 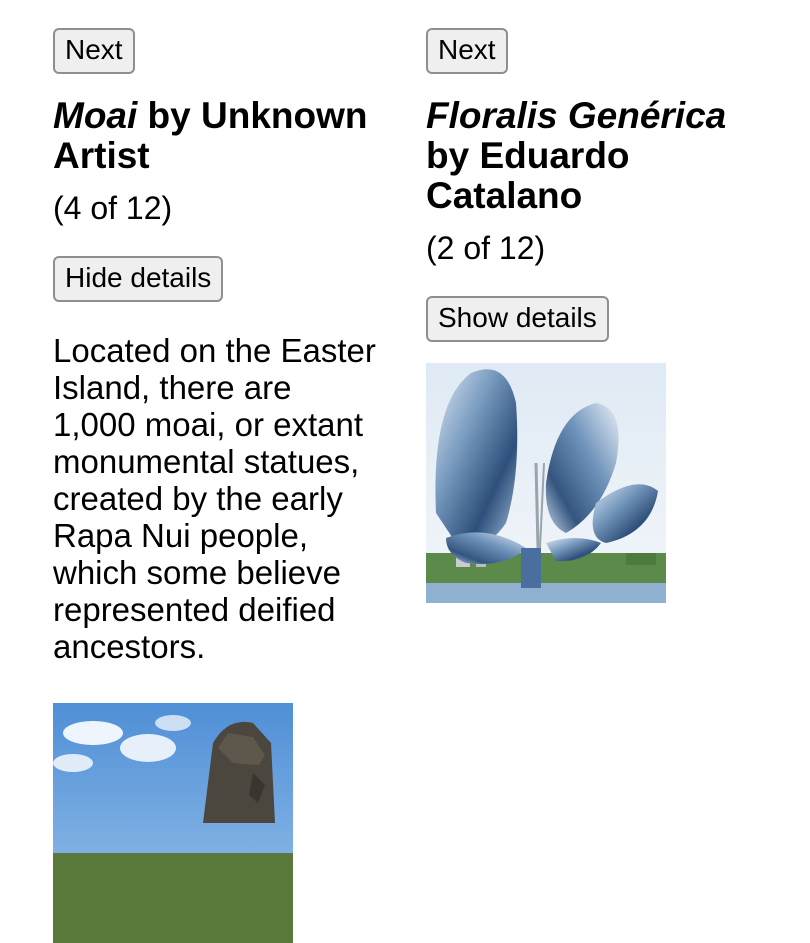 What do you see at coordinates (486, 247) in the screenshot?
I see `artwork-counter: (2 of 12)` at bounding box center [486, 247].